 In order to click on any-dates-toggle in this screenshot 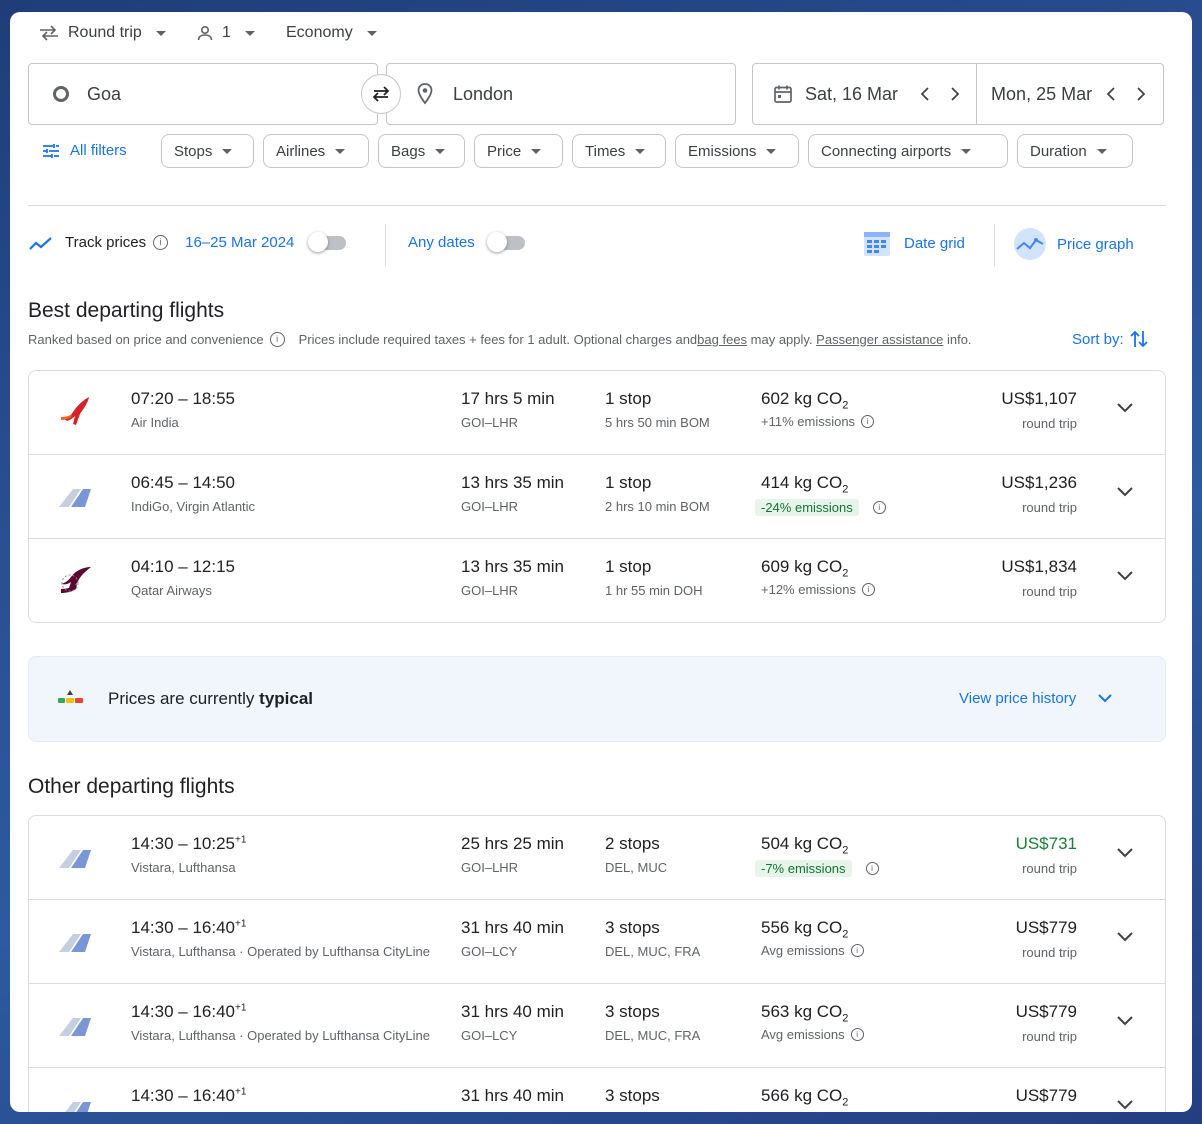, I will do `click(505, 241)`.